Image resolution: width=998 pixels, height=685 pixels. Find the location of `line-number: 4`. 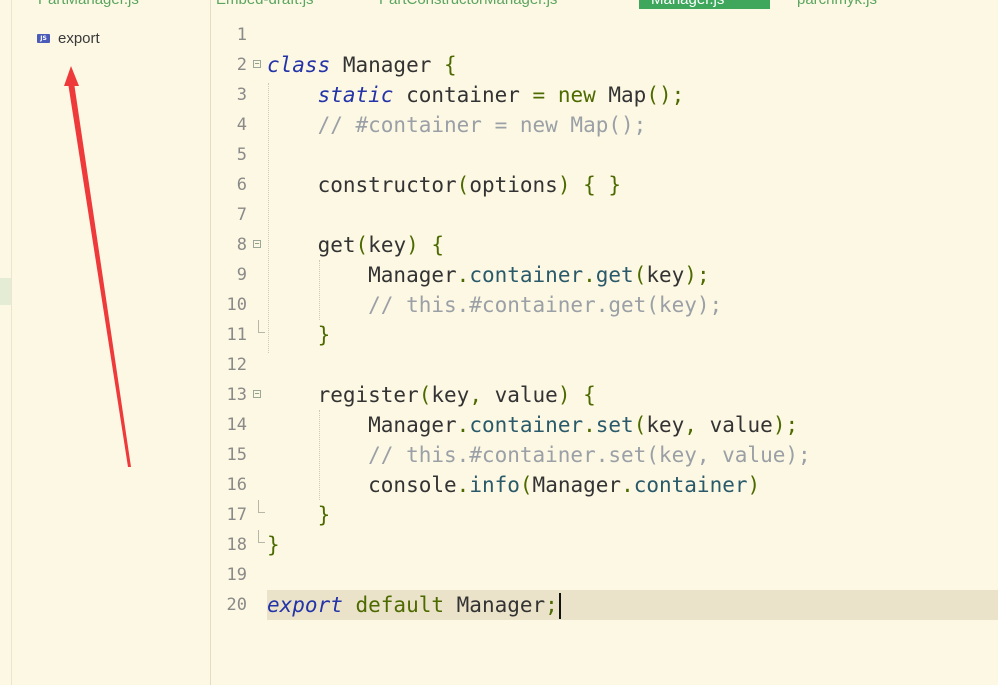

line-number: 4 is located at coordinates (241, 125).